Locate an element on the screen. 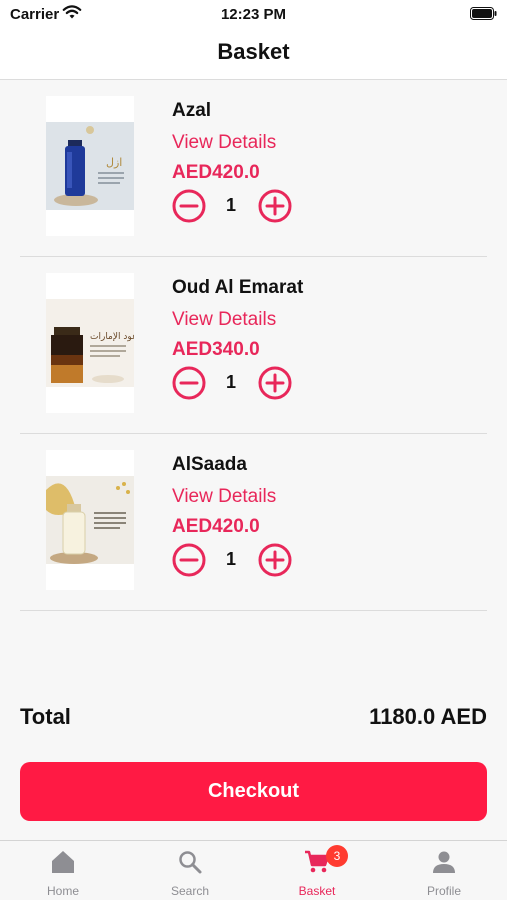  svg-text: ازل is located at coordinates (114, 162).